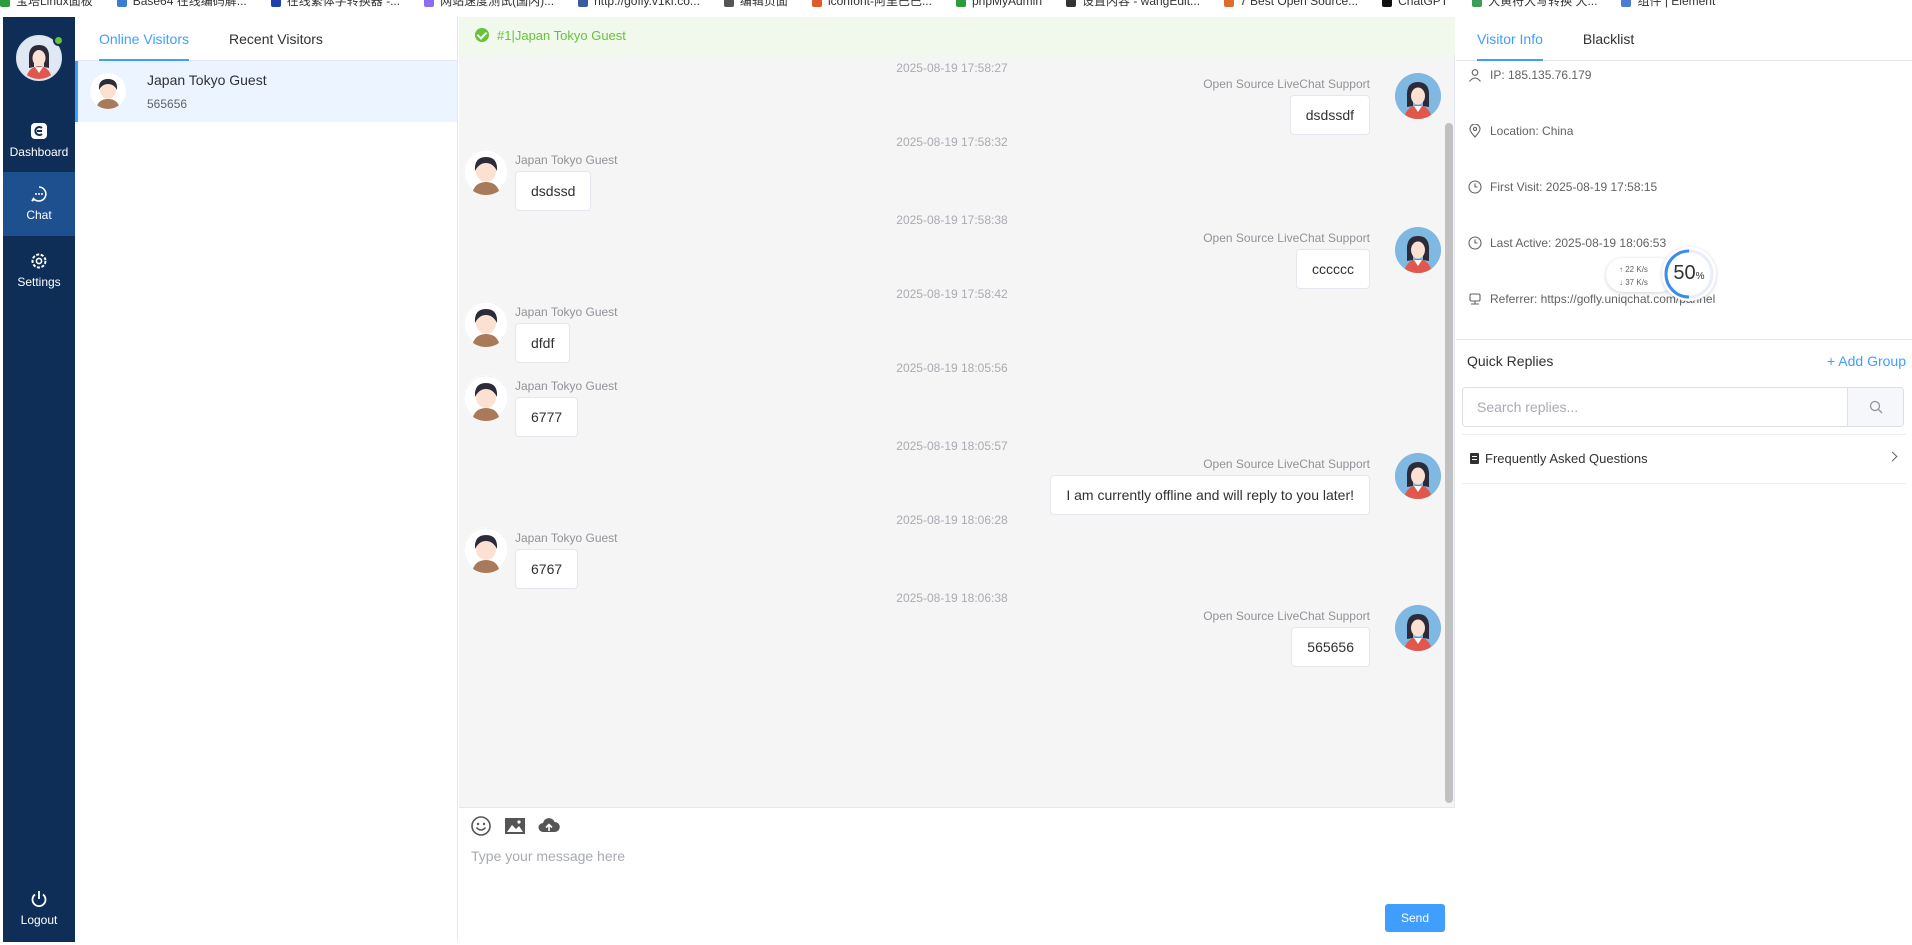  What do you see at coordinates (1684, 39) in the screenshot?
I see `info-tabs: Visitor Info Blacklist` at bounding box center [1684, 39].